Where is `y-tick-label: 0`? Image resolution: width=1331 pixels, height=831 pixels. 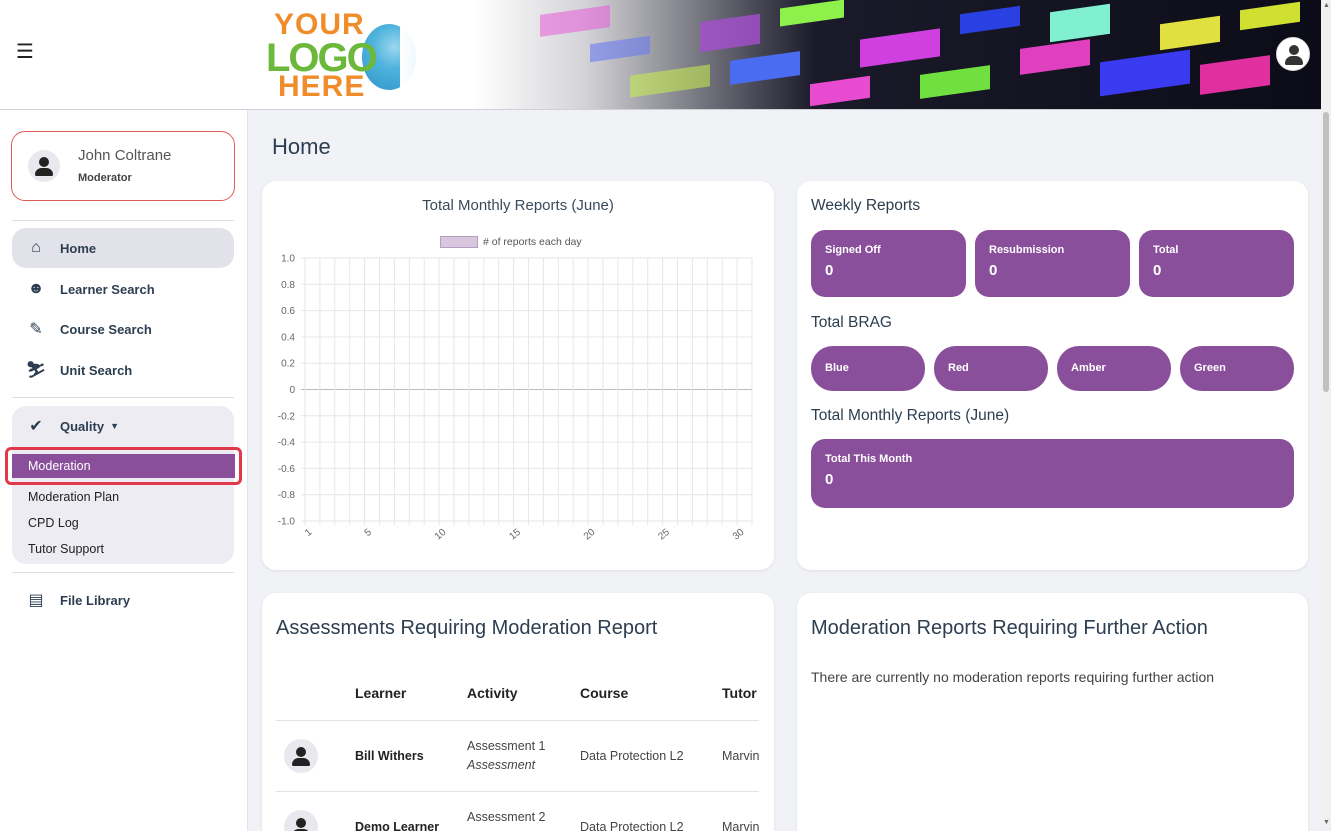
y-tick-label: 0 is located at coordinates (292, 390).